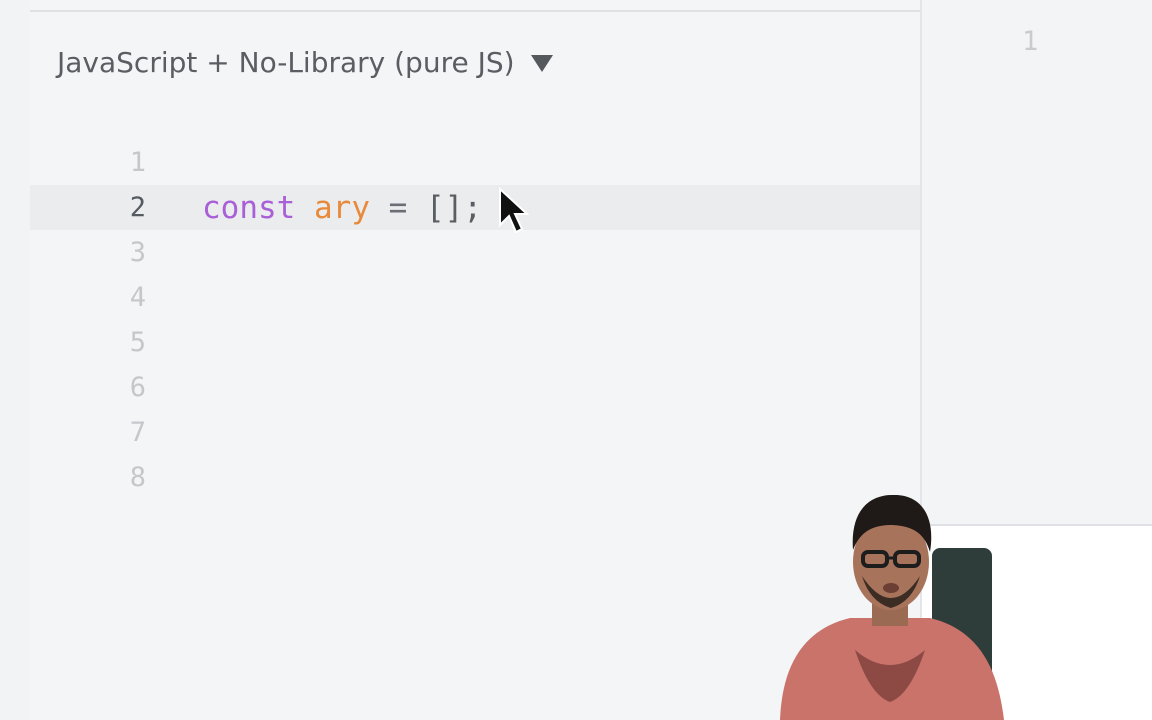 The height and width of the screenshot is (720, 1152). I want to click on editor-top-divider, so click(475, 6).